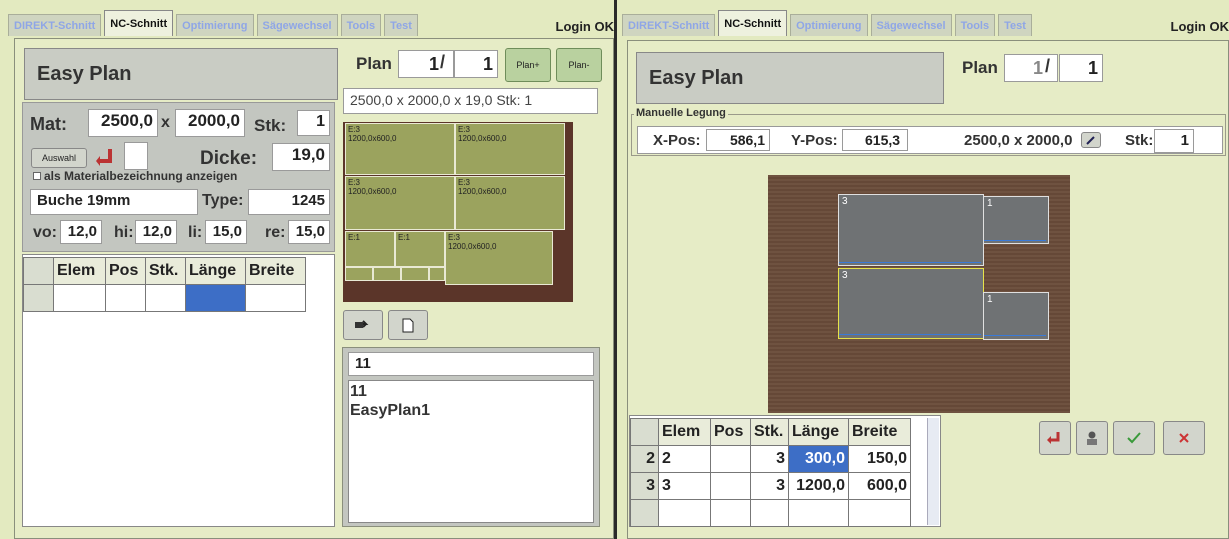  What do you see at coordinates (684, 459) in the screenshot?
I see `cell-elem: 2` at bounding box center [684, 459].